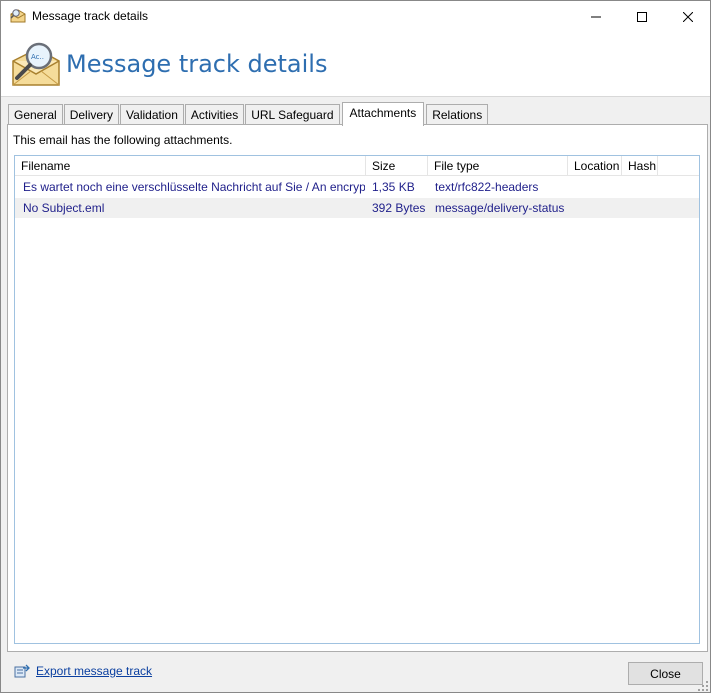 The image size is (711, 693). What do you see at coordinates (595, 166) in the screenshot?
I see `column-header-location: Location` at bounding box center [595, 166].